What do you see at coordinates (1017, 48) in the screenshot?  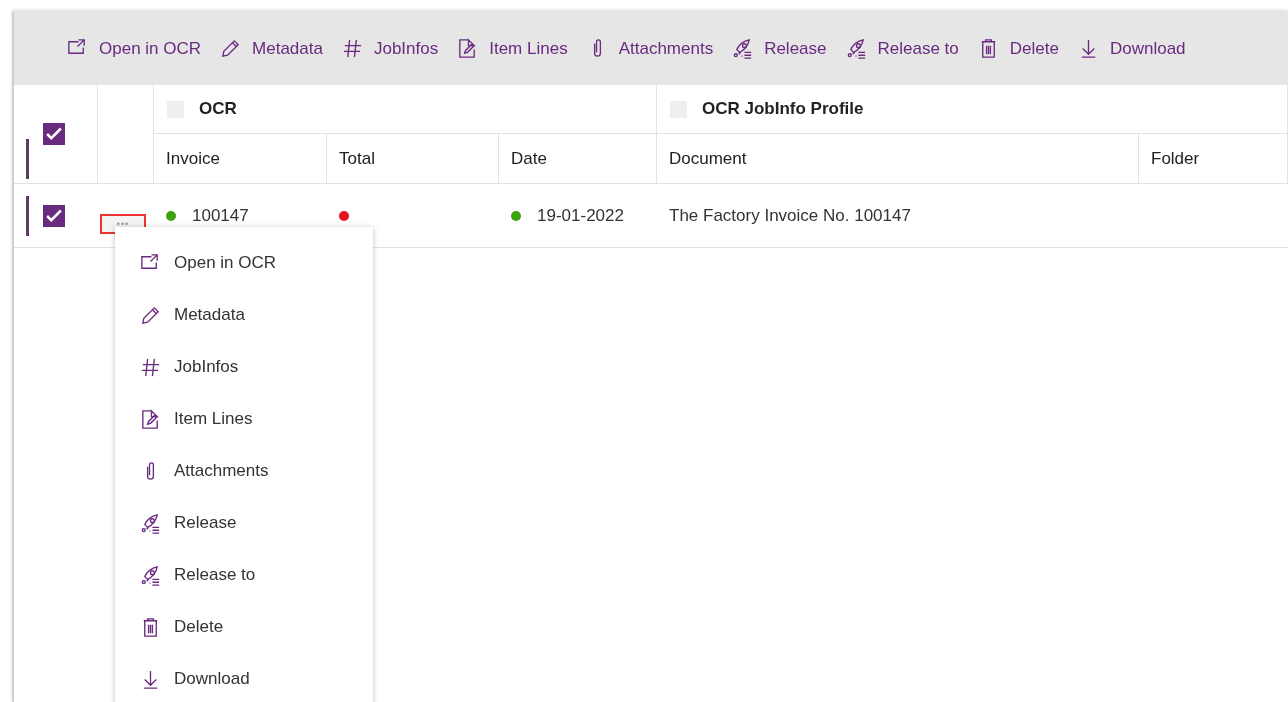 I see `toolbar-button: Delete` at bounding box center [1017, 48].